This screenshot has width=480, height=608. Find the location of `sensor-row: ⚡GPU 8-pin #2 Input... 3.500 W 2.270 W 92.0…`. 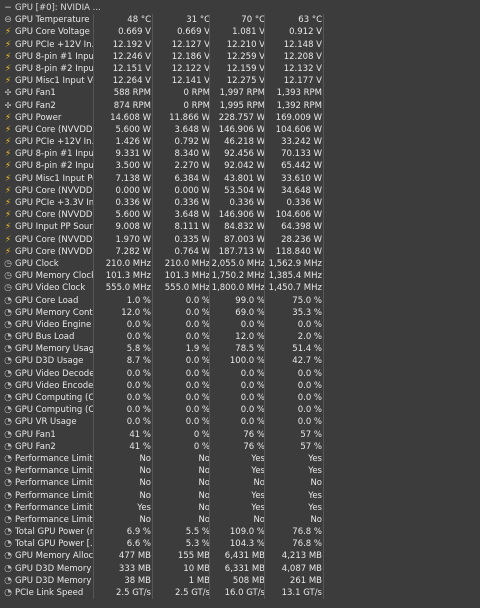

sensor-row: ⚡GPU 8-pin #2 Input... 3.500 W 2.270 W 92.0… is located at coordinates (163, 166).